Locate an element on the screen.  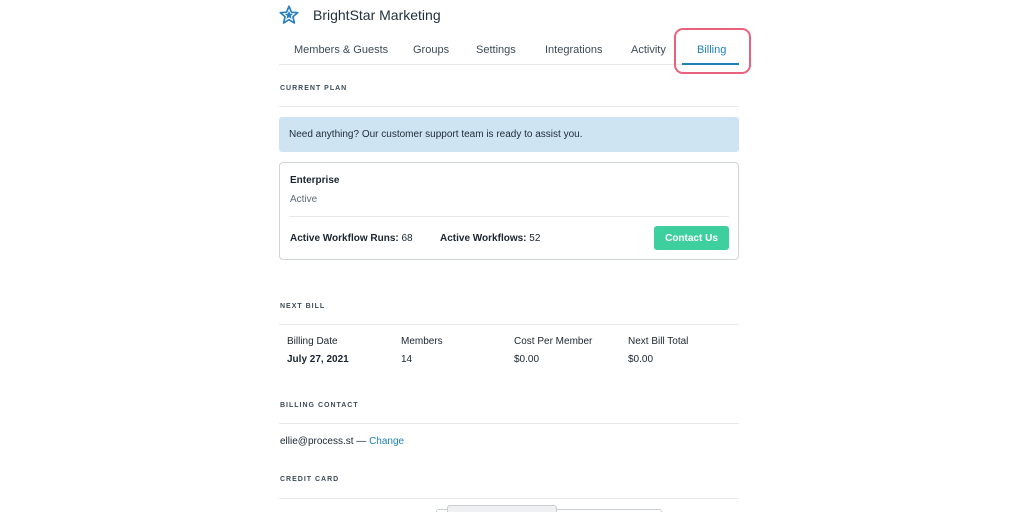
tab-activity: Activity is located at coordinates (648, 50).